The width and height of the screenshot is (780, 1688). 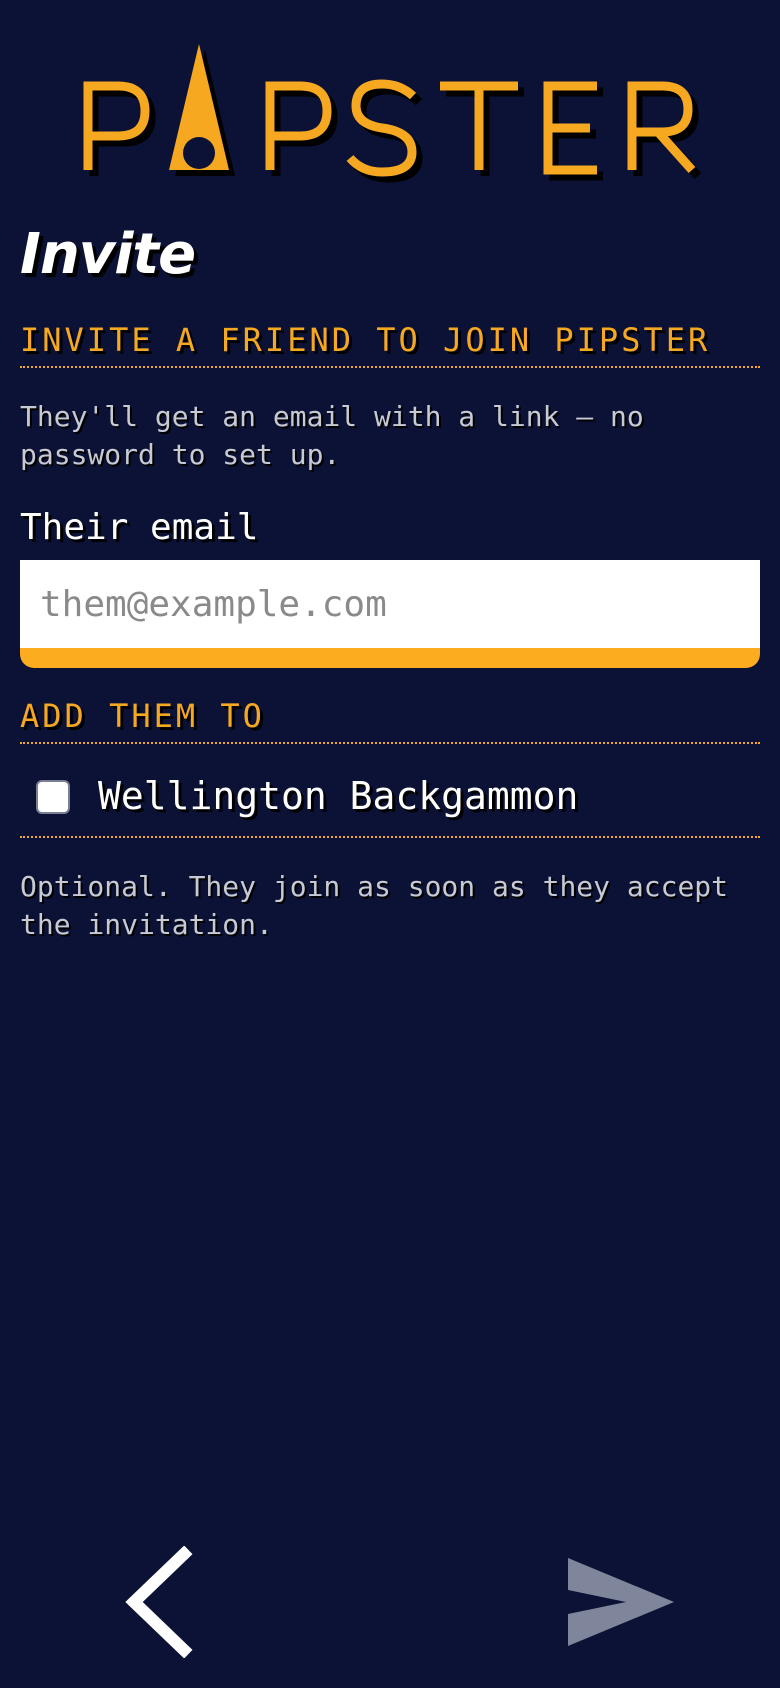 I want to click on email-field, so click(x=390, y=604).